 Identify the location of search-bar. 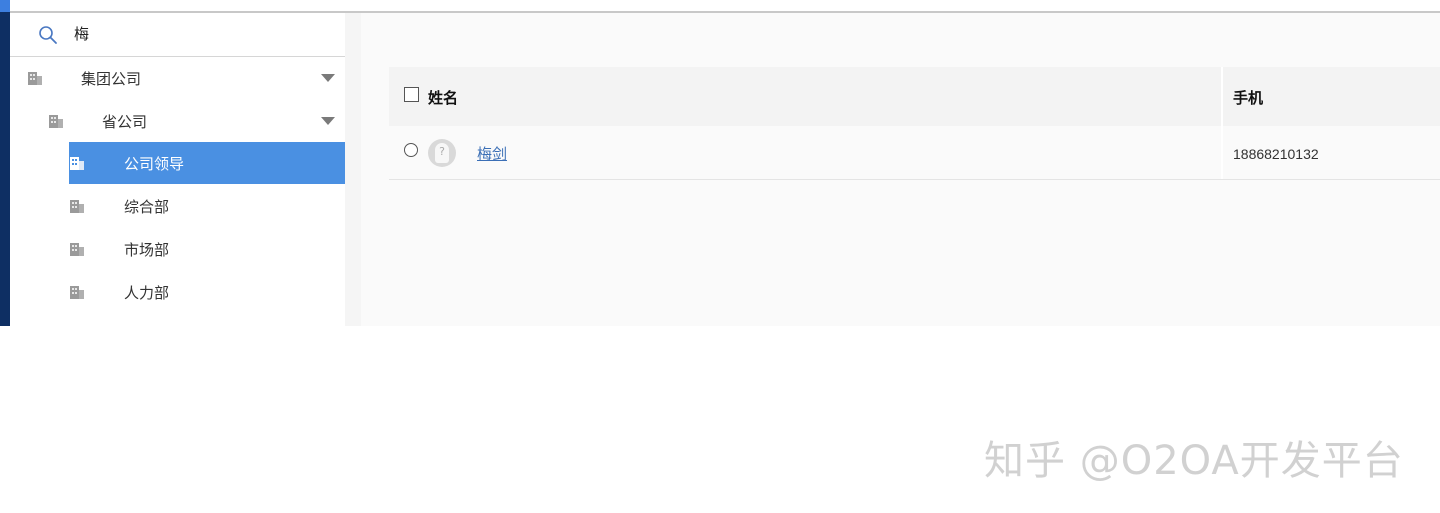
(177, 35).